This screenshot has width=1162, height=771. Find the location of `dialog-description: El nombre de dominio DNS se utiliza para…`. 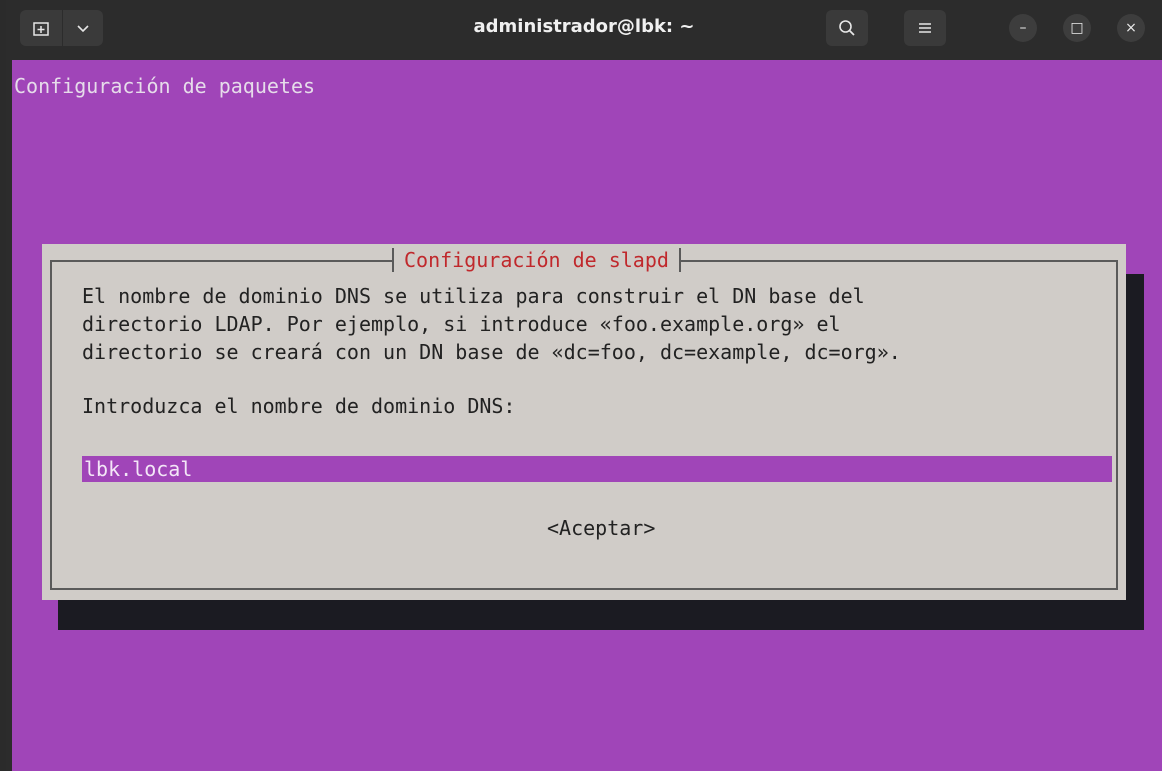

dialog-description: El nombre de dominio DNS se utiliza para… is located at coordinates (491, 324).